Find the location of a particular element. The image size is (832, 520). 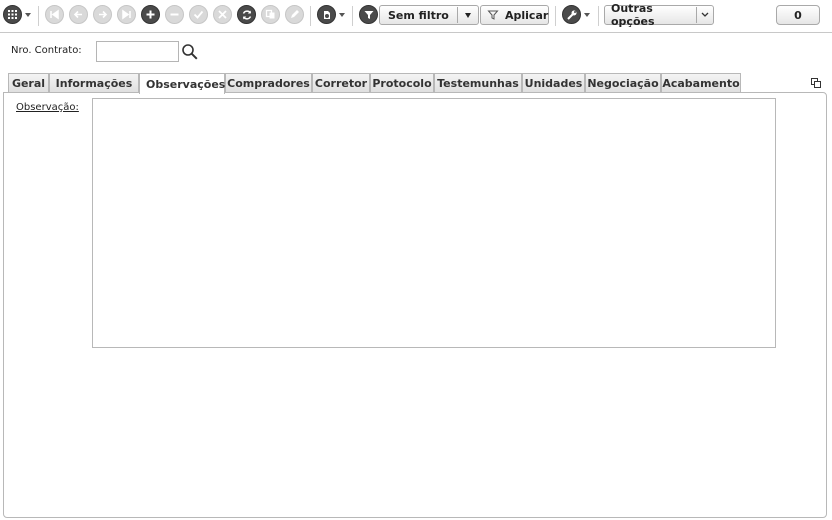

counter-badge: 0 is located at coordinates (798, 15).